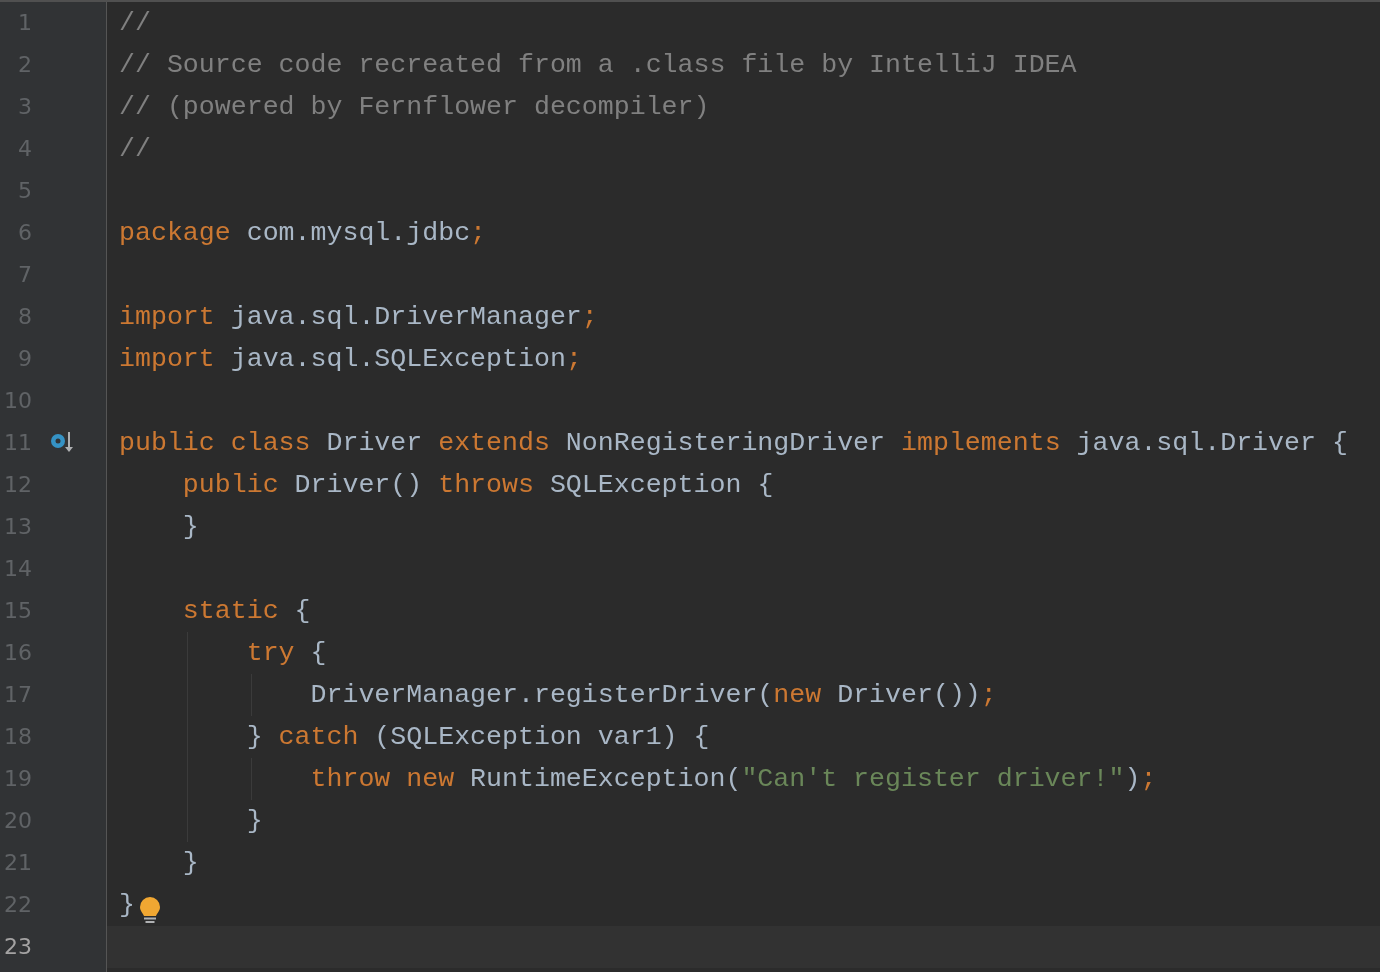 This screenshot has height=972, width=1380. What do you see at coordinates (286, 653) in the screenshot?
I see `code-line: try {` at bounding box center [286, 653].